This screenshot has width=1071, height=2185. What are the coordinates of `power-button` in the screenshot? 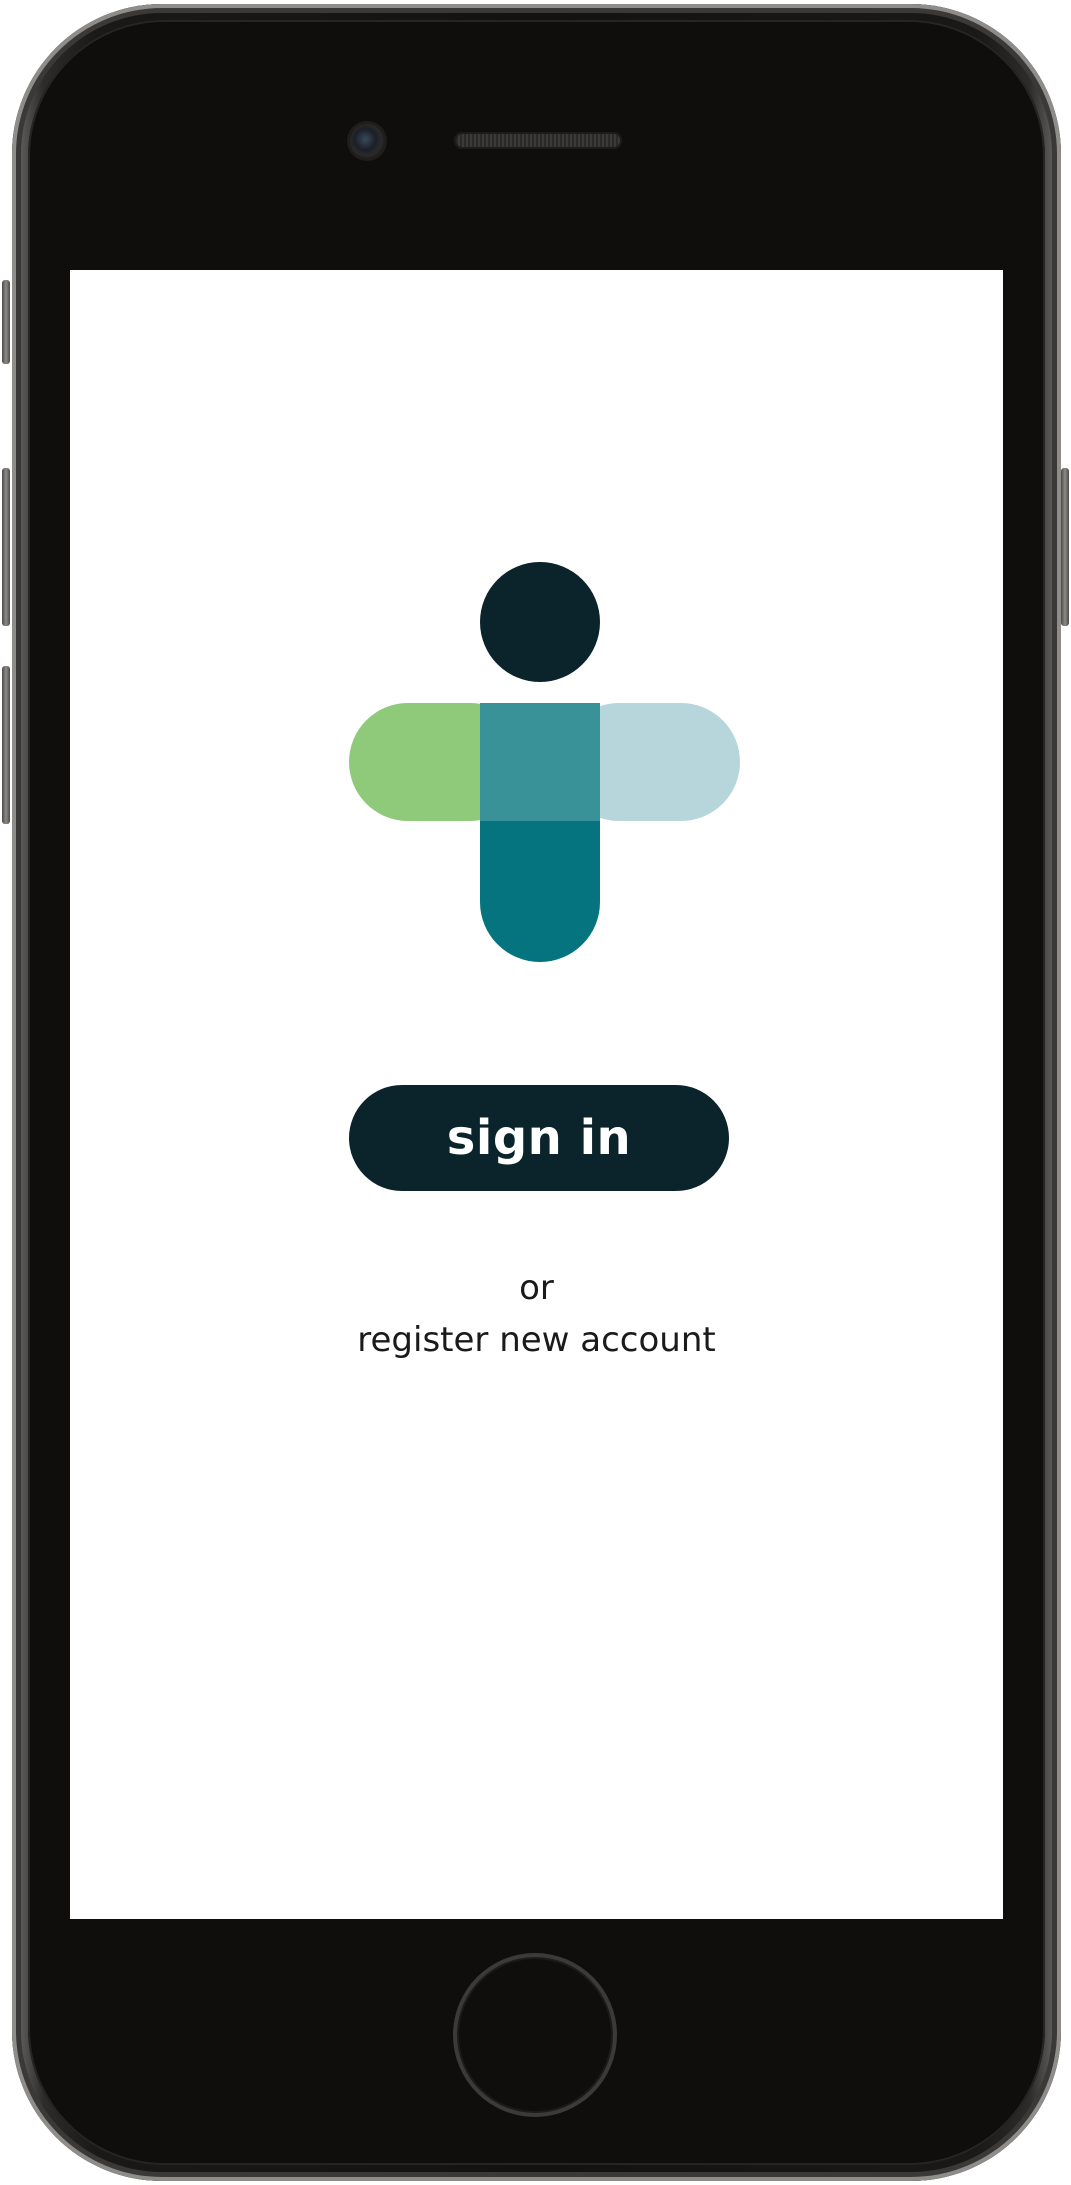 It's located at (1065, 547).